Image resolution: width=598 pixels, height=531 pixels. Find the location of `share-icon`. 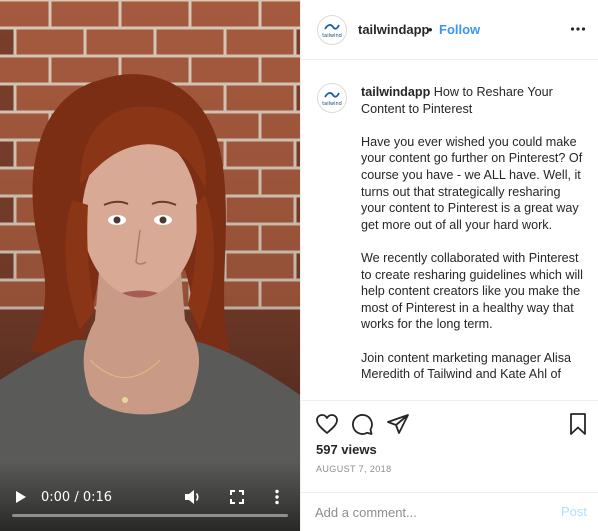

share-icon is located at coordinates (398, 424).